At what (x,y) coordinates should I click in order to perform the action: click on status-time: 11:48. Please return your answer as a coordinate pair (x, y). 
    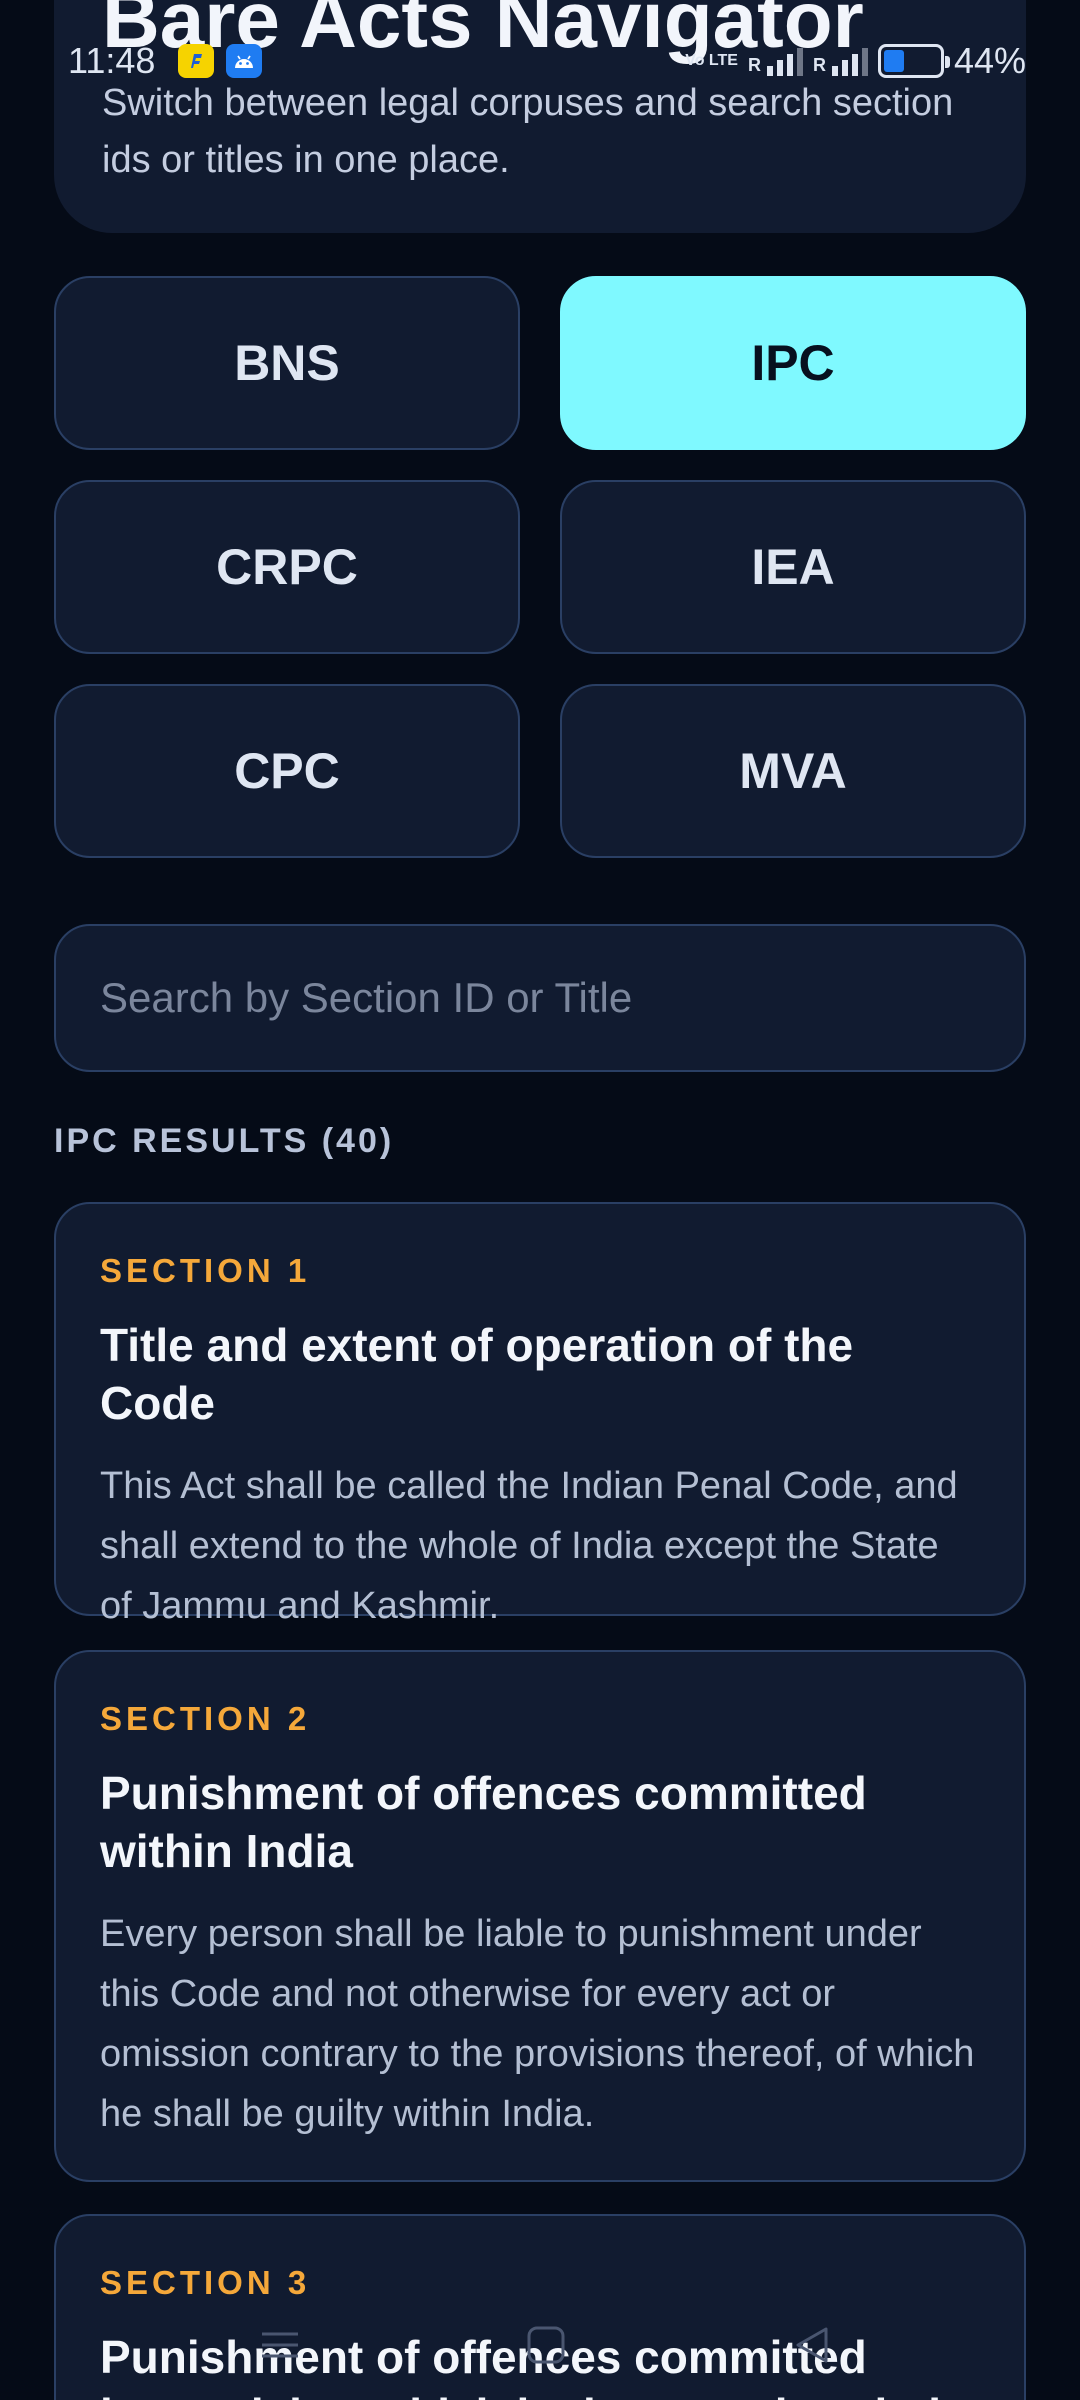
    Looking at the image, I should click on (112, 60).